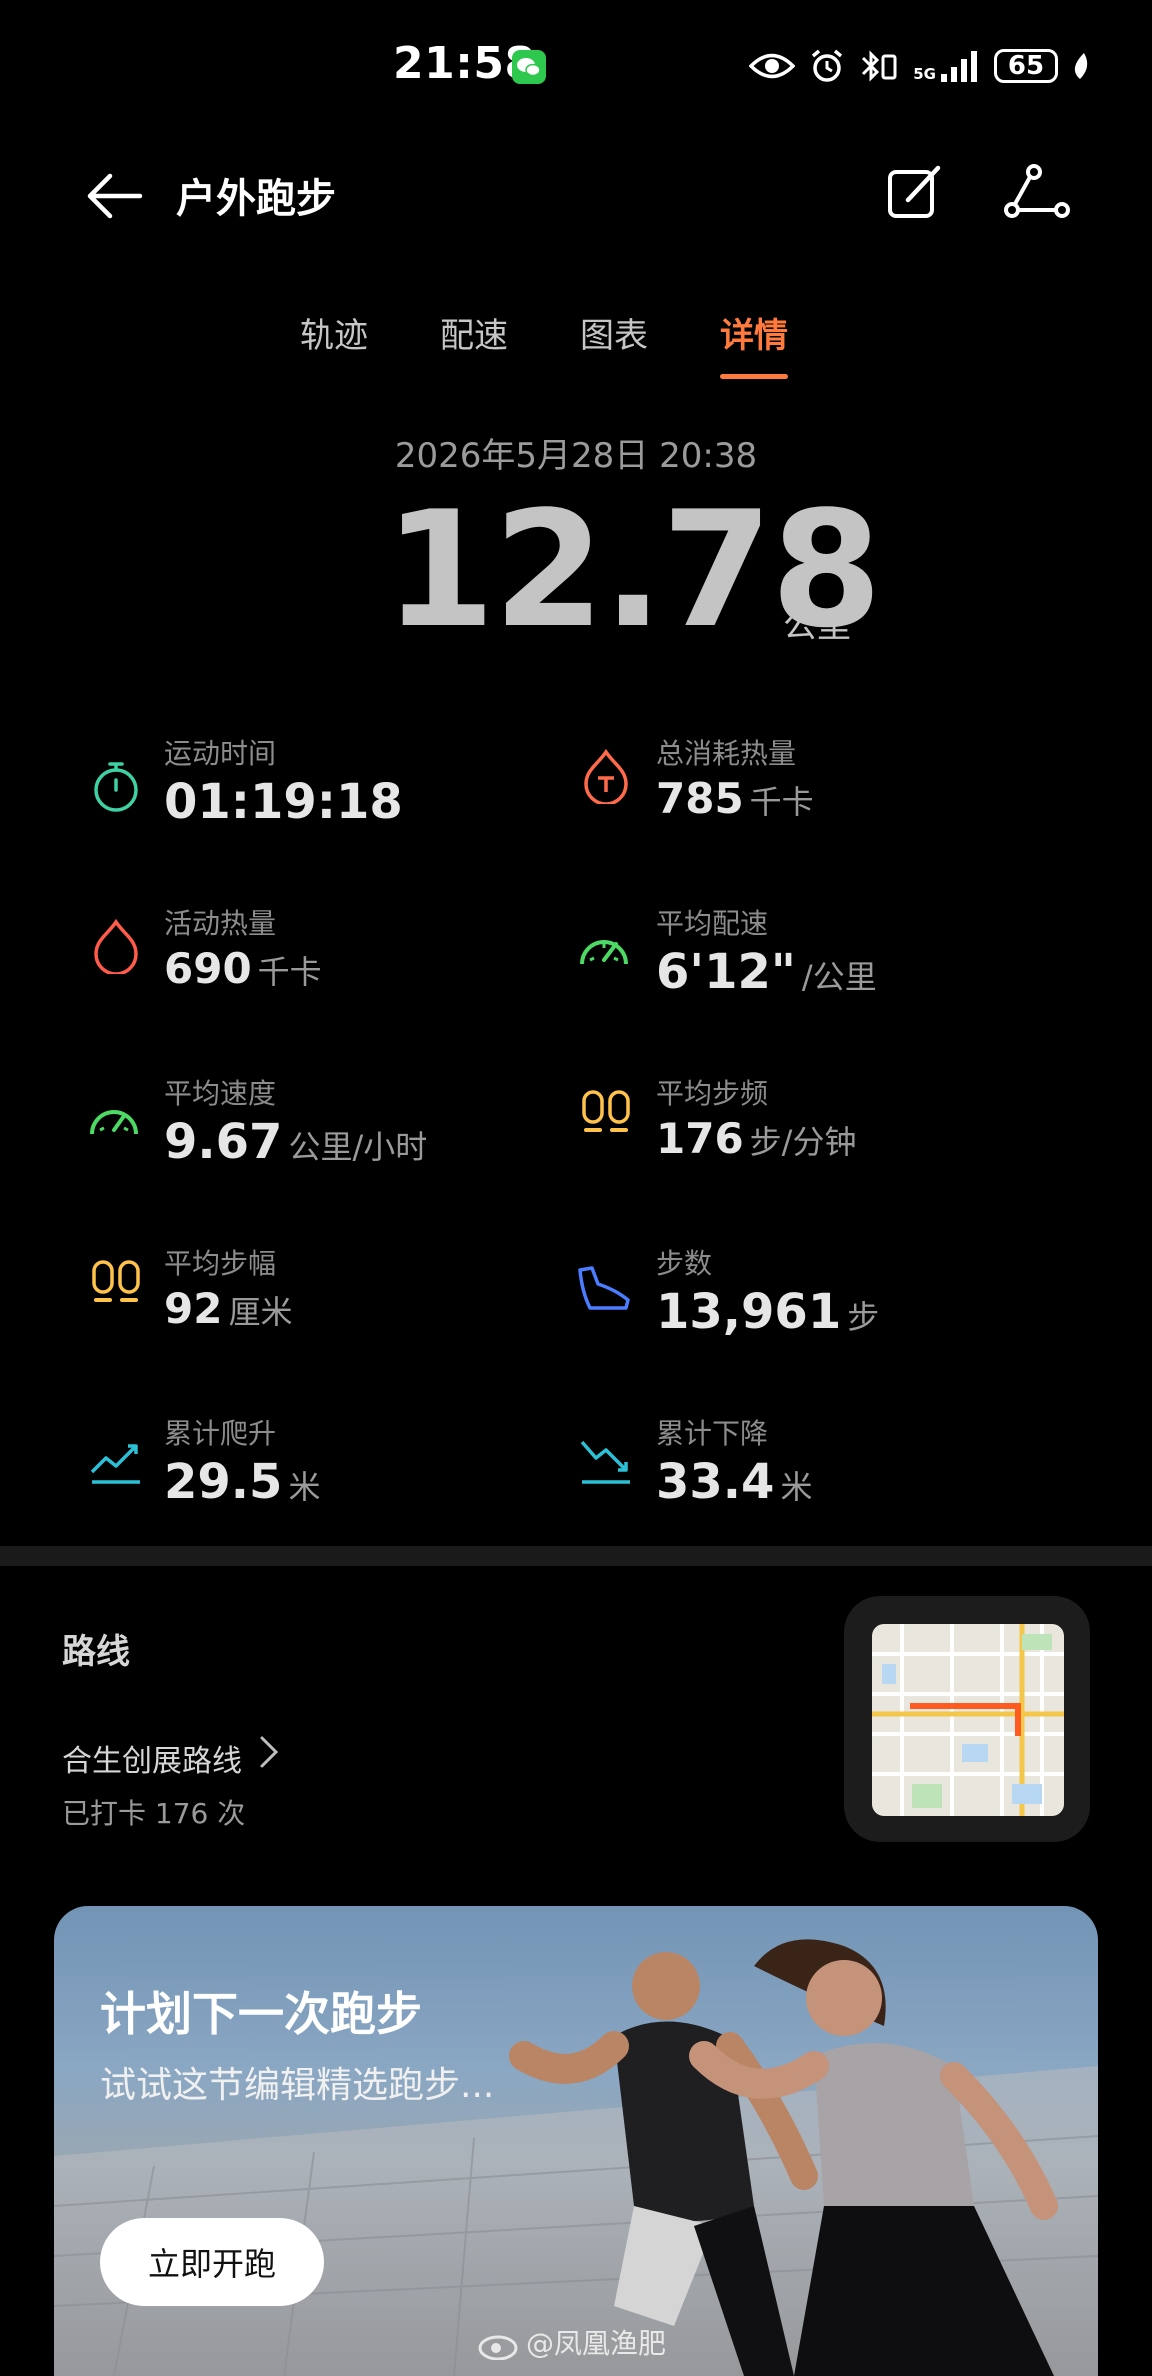  I want to click on tab-track: 轨迹, so click(334, 332).